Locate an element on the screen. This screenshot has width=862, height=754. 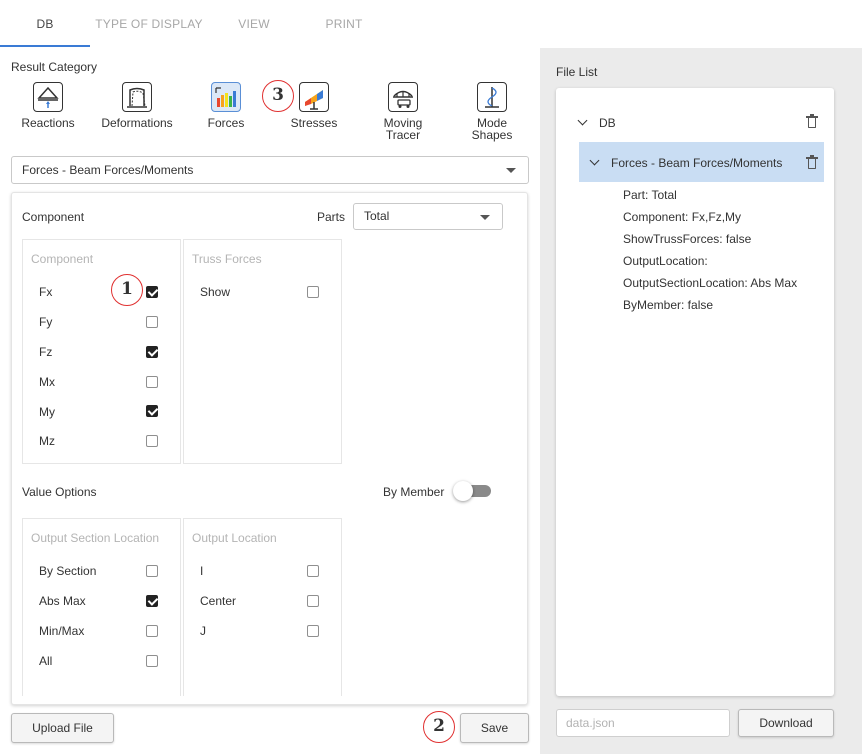
by-member-toggle is located at coordinates (472, 491).